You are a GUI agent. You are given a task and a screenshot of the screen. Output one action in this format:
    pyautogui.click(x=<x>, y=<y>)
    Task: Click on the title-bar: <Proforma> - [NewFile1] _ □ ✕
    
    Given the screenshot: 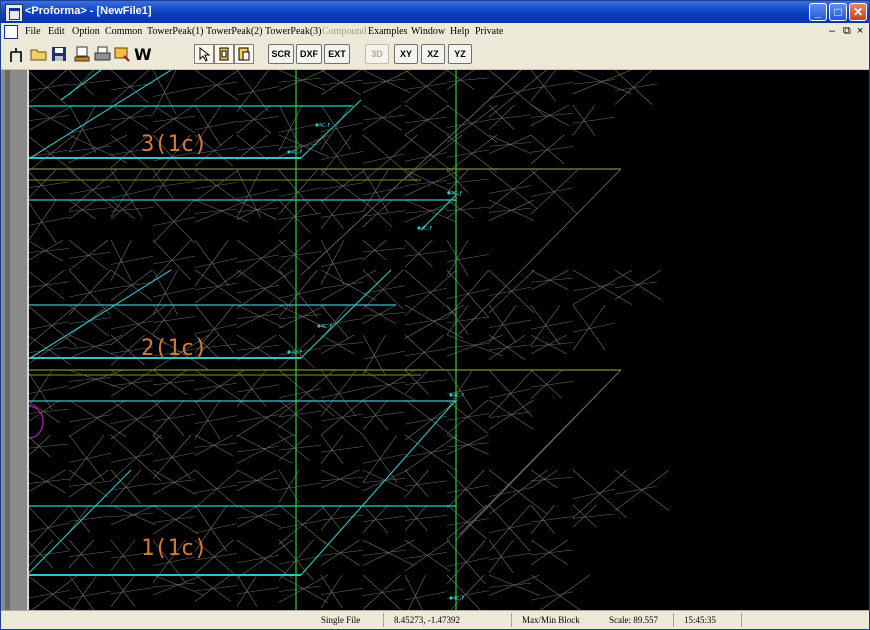 What is the action you would take?
    pyautogui.click(x=435, y=12)
    